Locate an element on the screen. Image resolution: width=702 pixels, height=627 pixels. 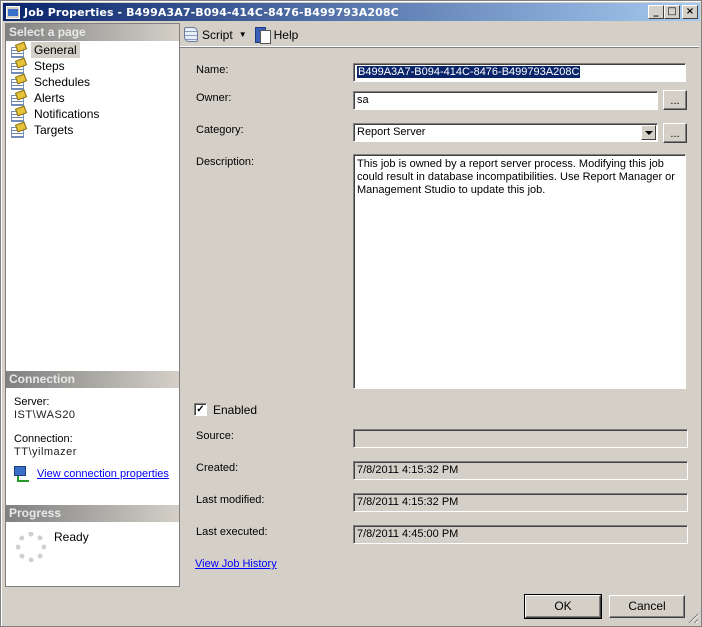
category-label: Category: is located at coordinates (220, 130).